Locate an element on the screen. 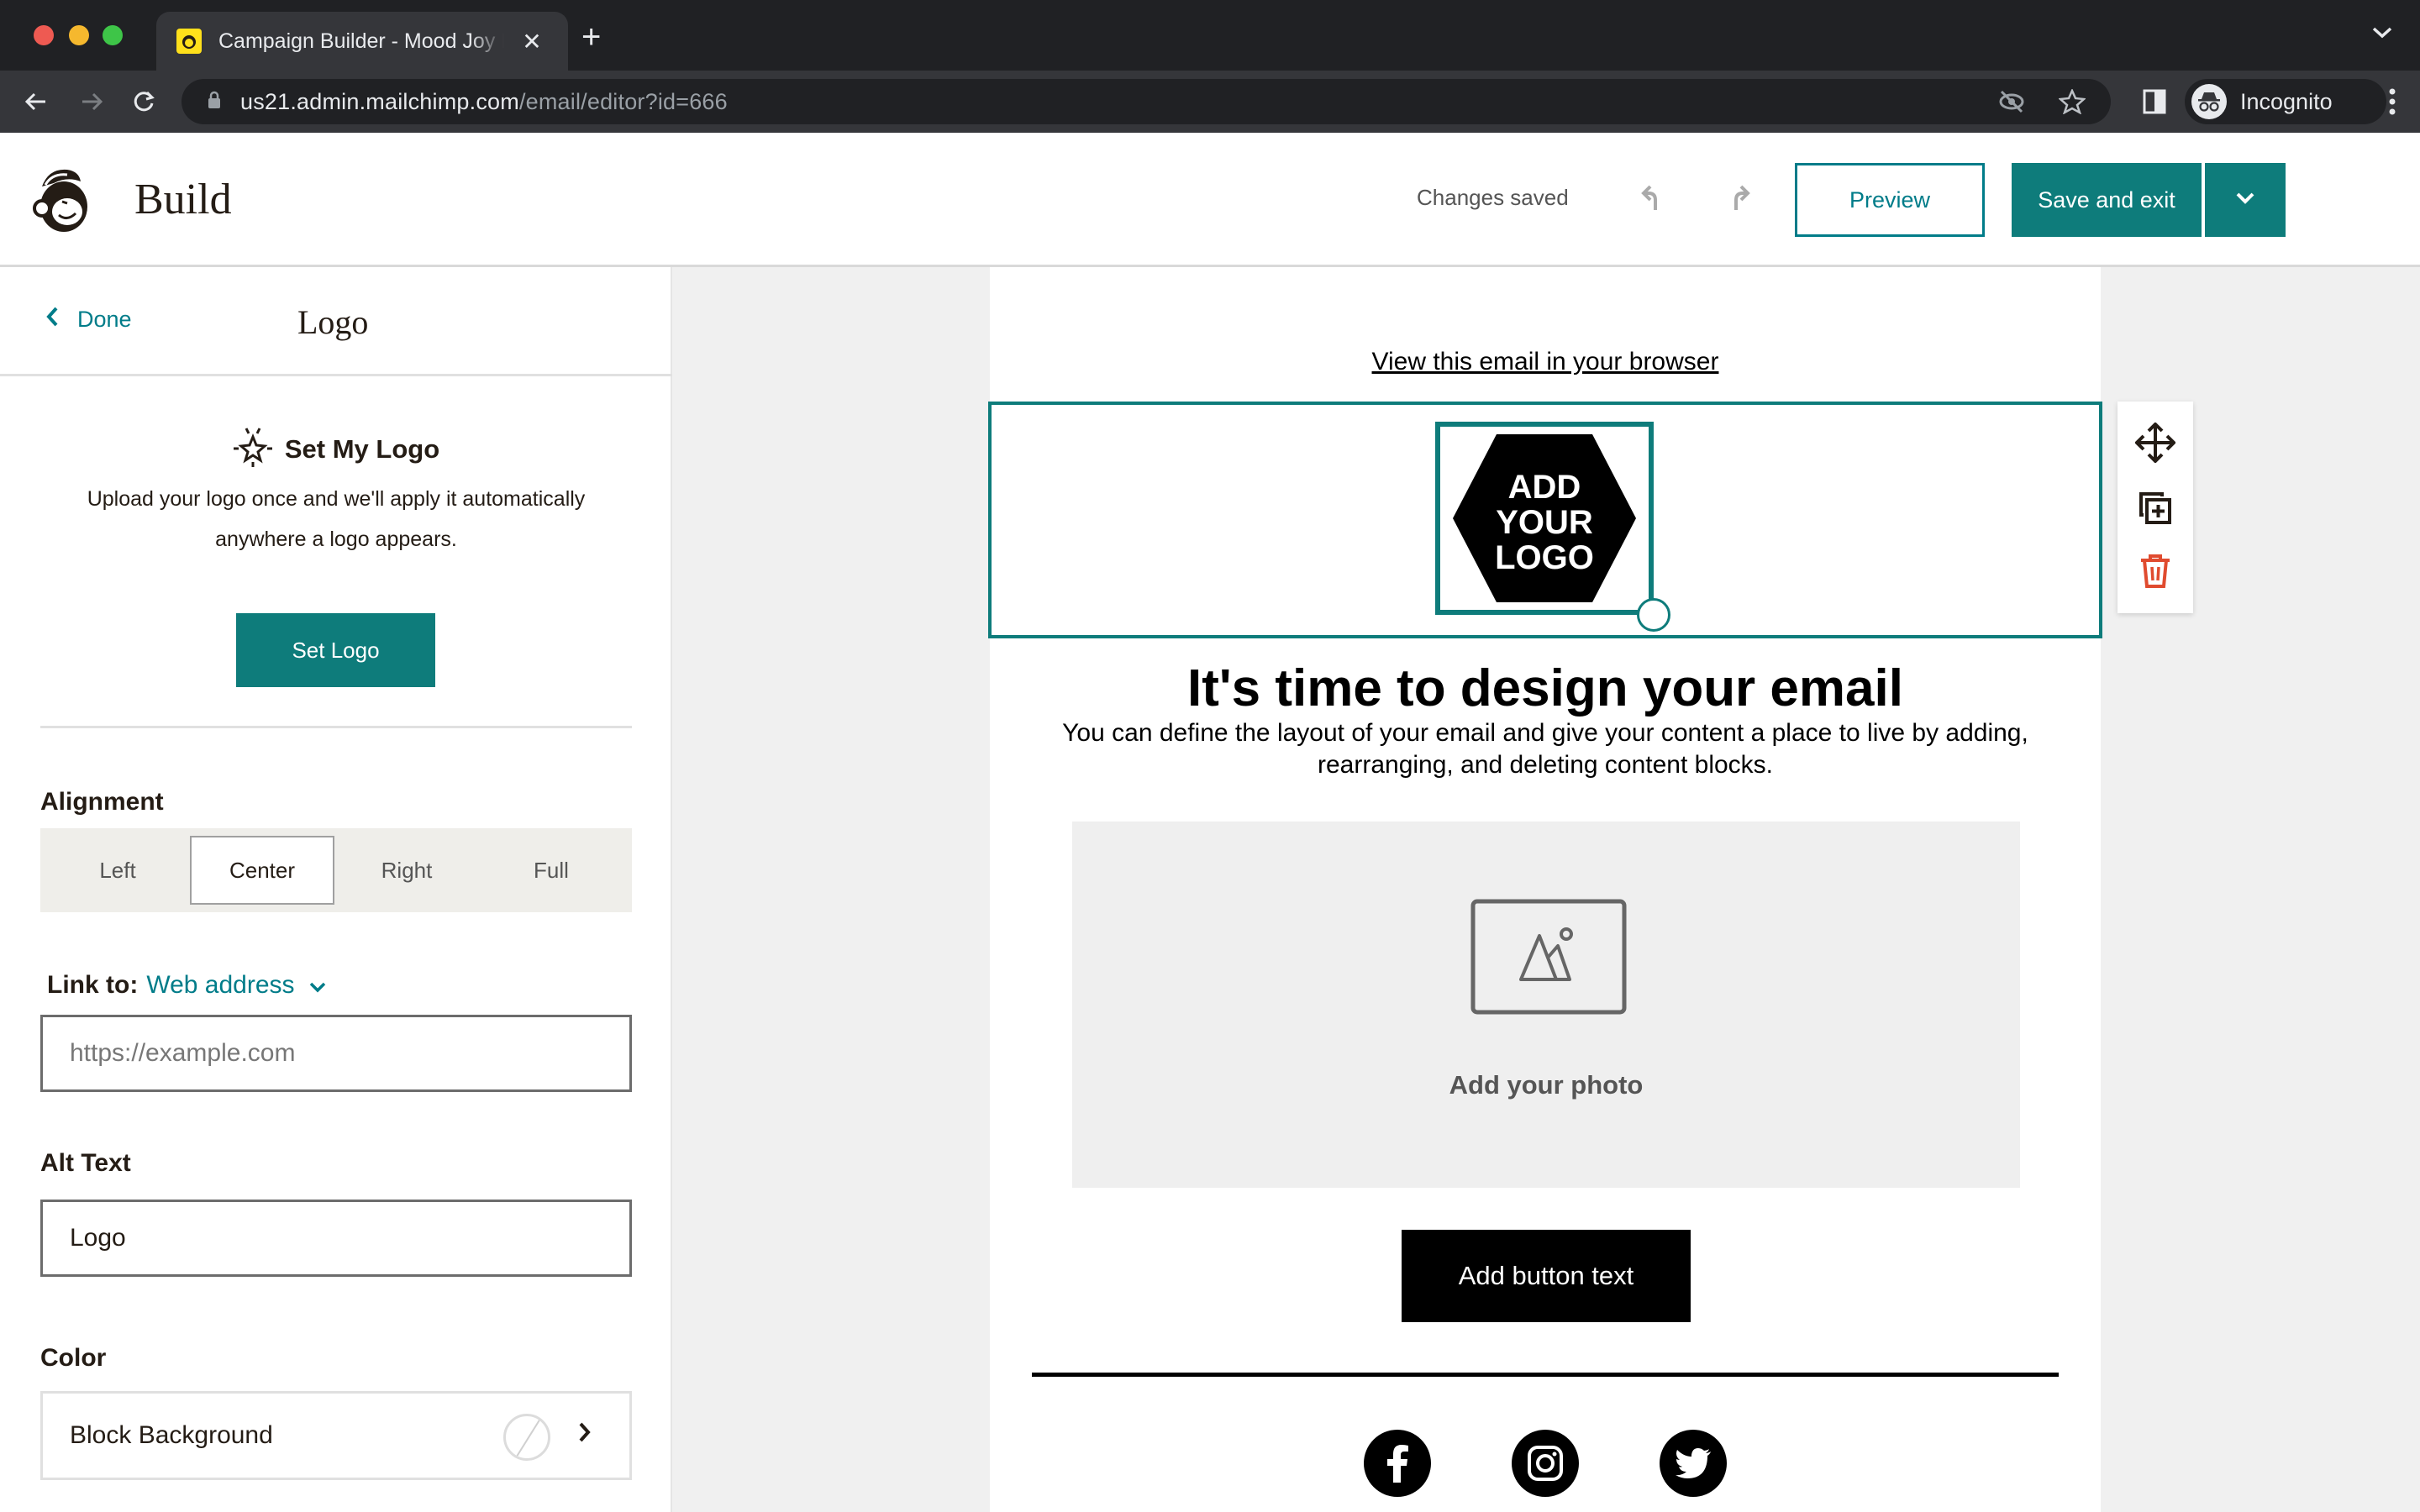 This screenshot has height=1512, width=2420. alt-text-label: Alt Text is located at coordinates (85, 1163).